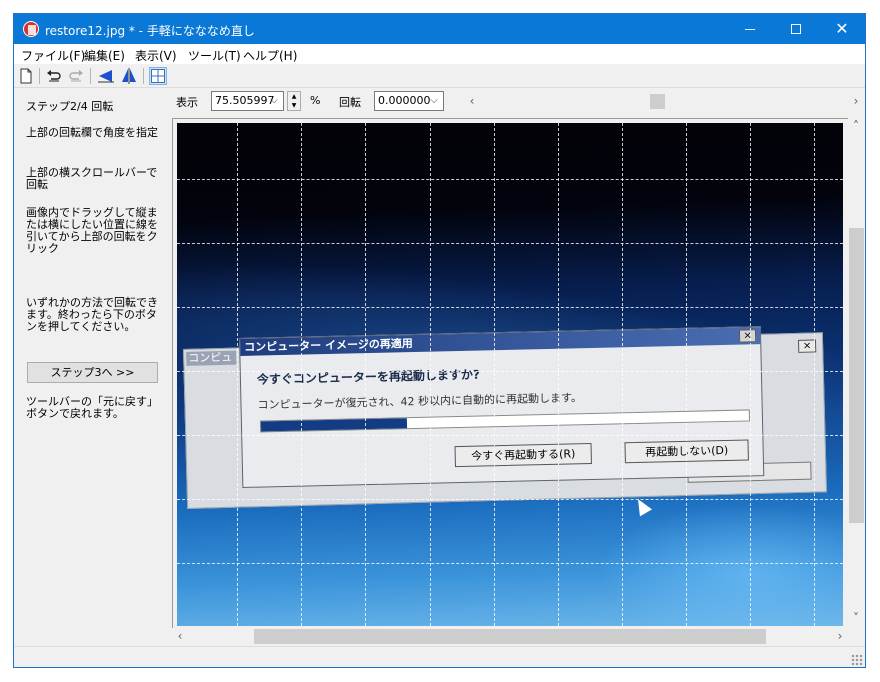  I want to click on zoom-label: 表示, so click(187, 102).